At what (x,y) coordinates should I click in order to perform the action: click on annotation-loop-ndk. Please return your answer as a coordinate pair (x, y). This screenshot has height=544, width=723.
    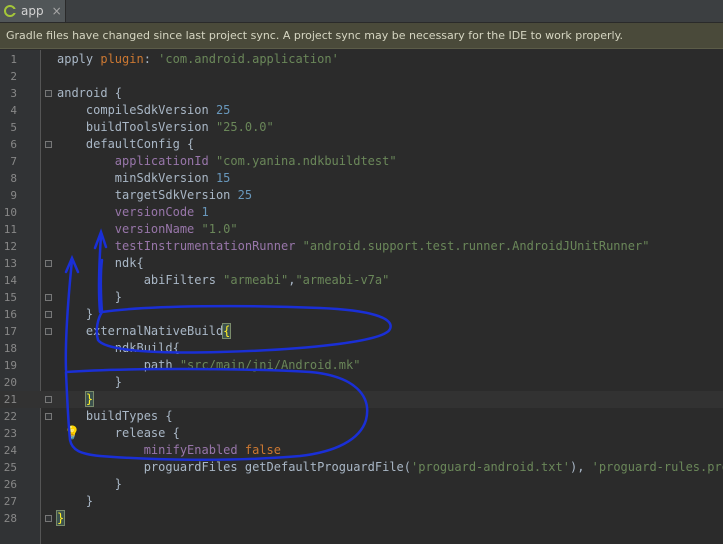
    Looking at the image, I should click on (243, 306).